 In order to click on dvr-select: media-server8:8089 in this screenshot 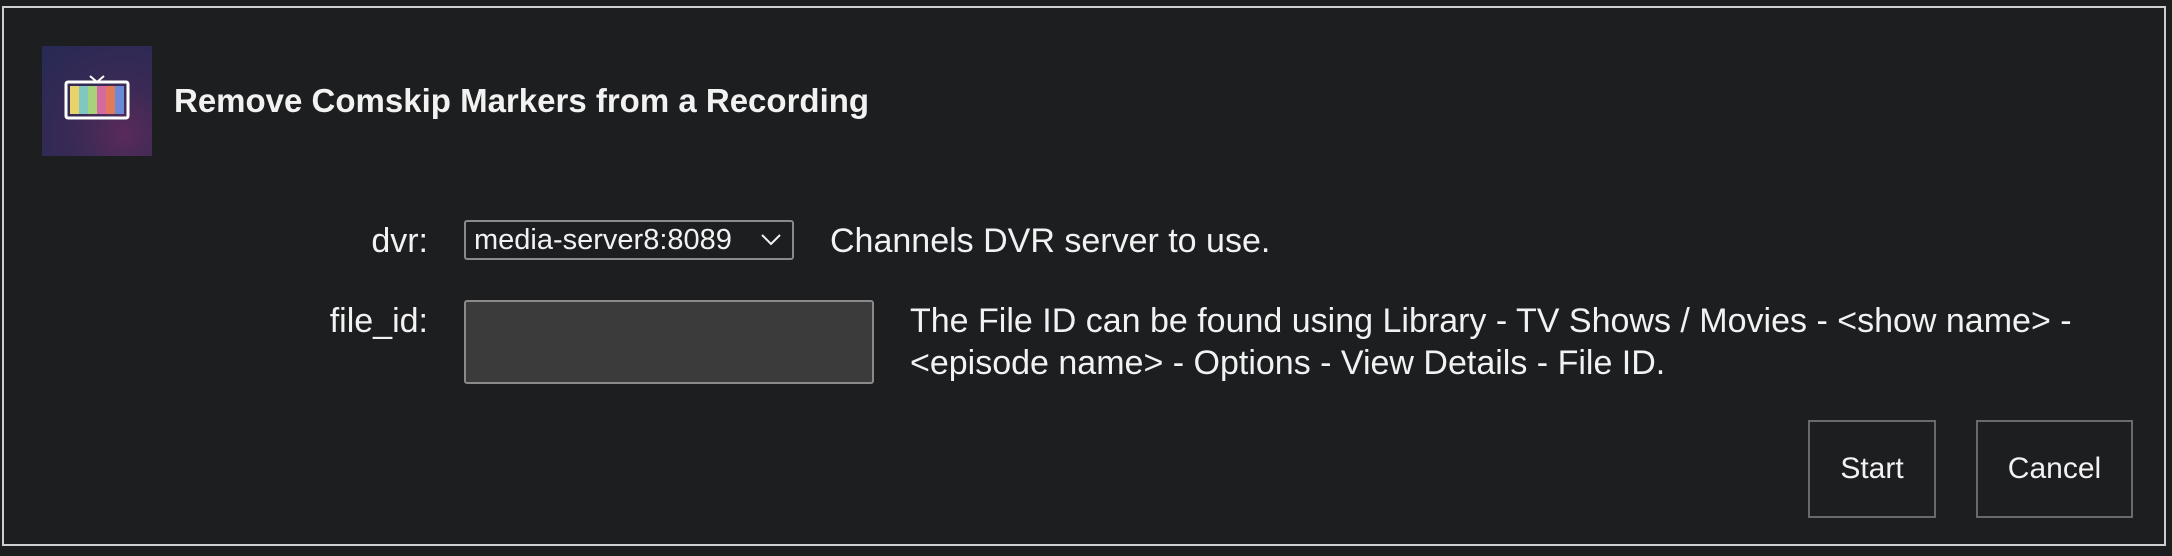, I will do `click(629, 240)`.